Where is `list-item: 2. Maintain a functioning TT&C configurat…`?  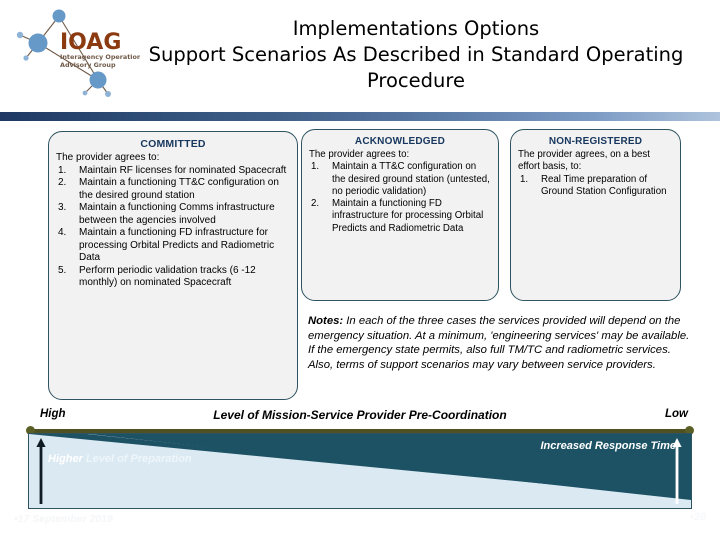 list-item: 2. Maintain a functioning TT&C configurat… is located at coordinates (173, 189).